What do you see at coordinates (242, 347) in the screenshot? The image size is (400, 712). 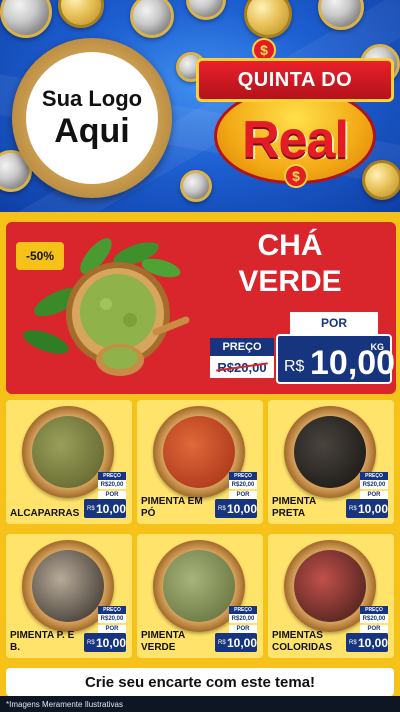 I see `old-price-label: PREÇO` at bounding box center [242, 347].